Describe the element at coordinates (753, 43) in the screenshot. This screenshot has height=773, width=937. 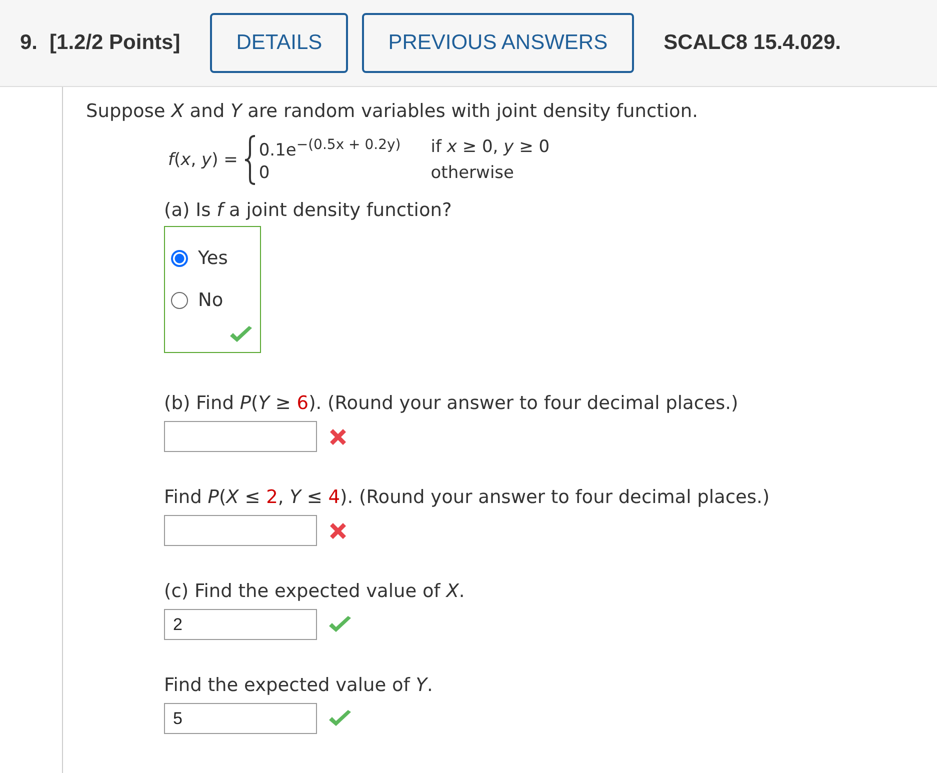
I see `problem-code: SCALC8 15.4.029.` at that location.